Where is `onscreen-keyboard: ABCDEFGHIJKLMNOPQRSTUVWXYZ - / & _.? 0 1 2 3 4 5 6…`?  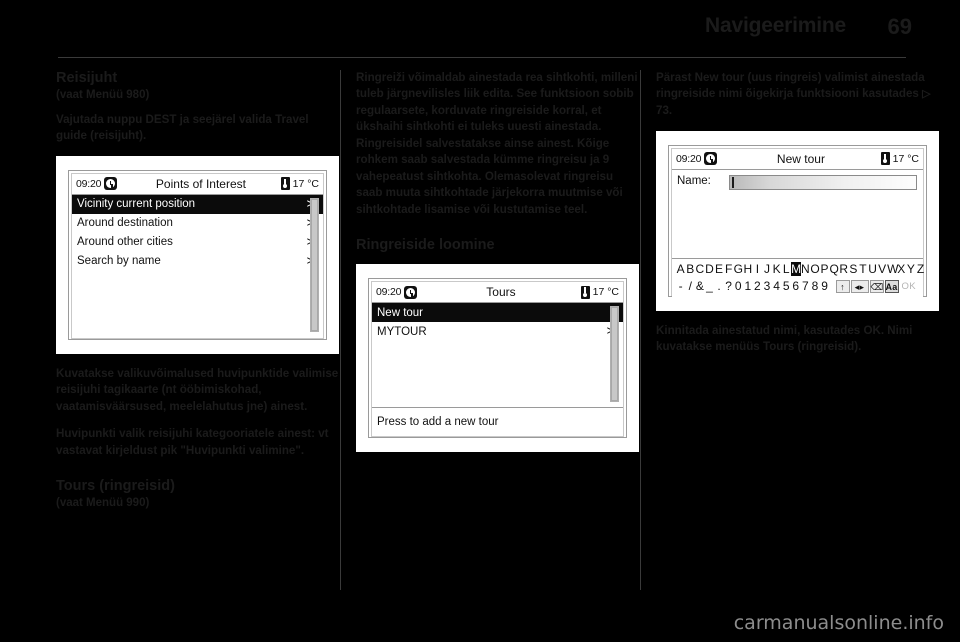 onscreen-keyboard: ABCDEFGHIJKLMNOPQRSTUVWXYZ - / & _.? 0 1 2 3 4 5 6… is located at coordinates (798, 277).